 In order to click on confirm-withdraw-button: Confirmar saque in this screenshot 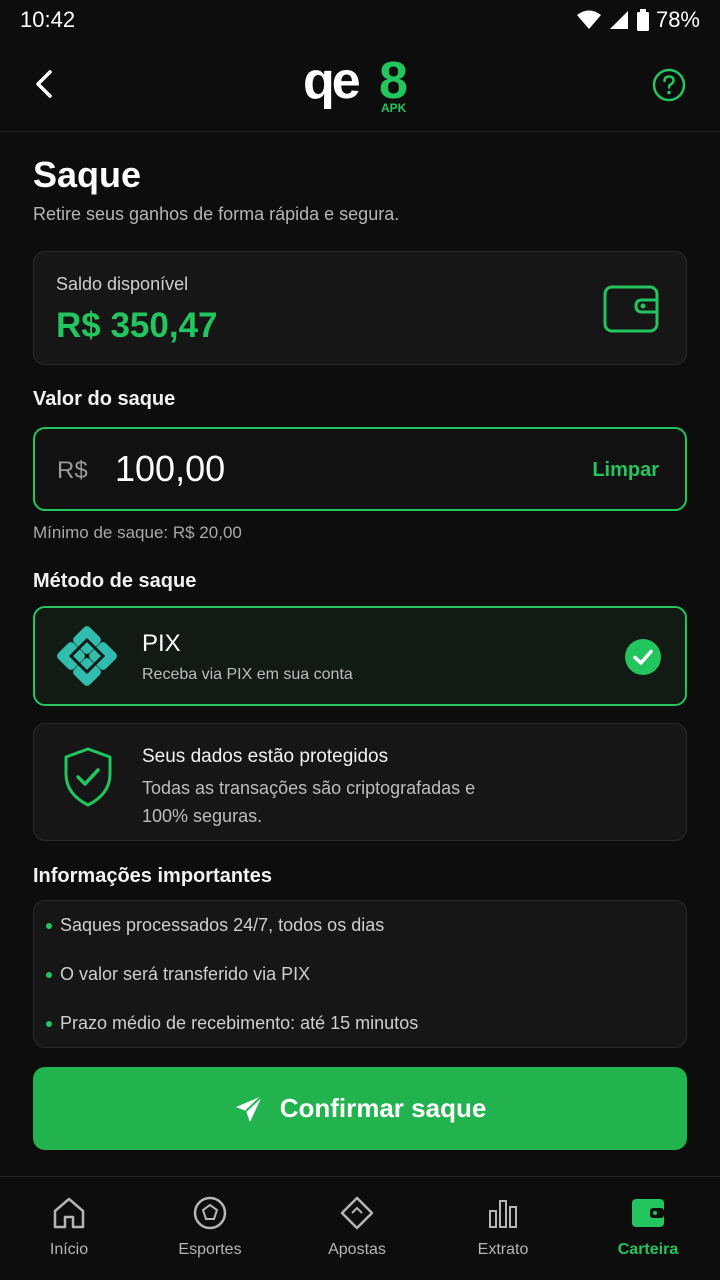, I will do `click(360, 1108)`.